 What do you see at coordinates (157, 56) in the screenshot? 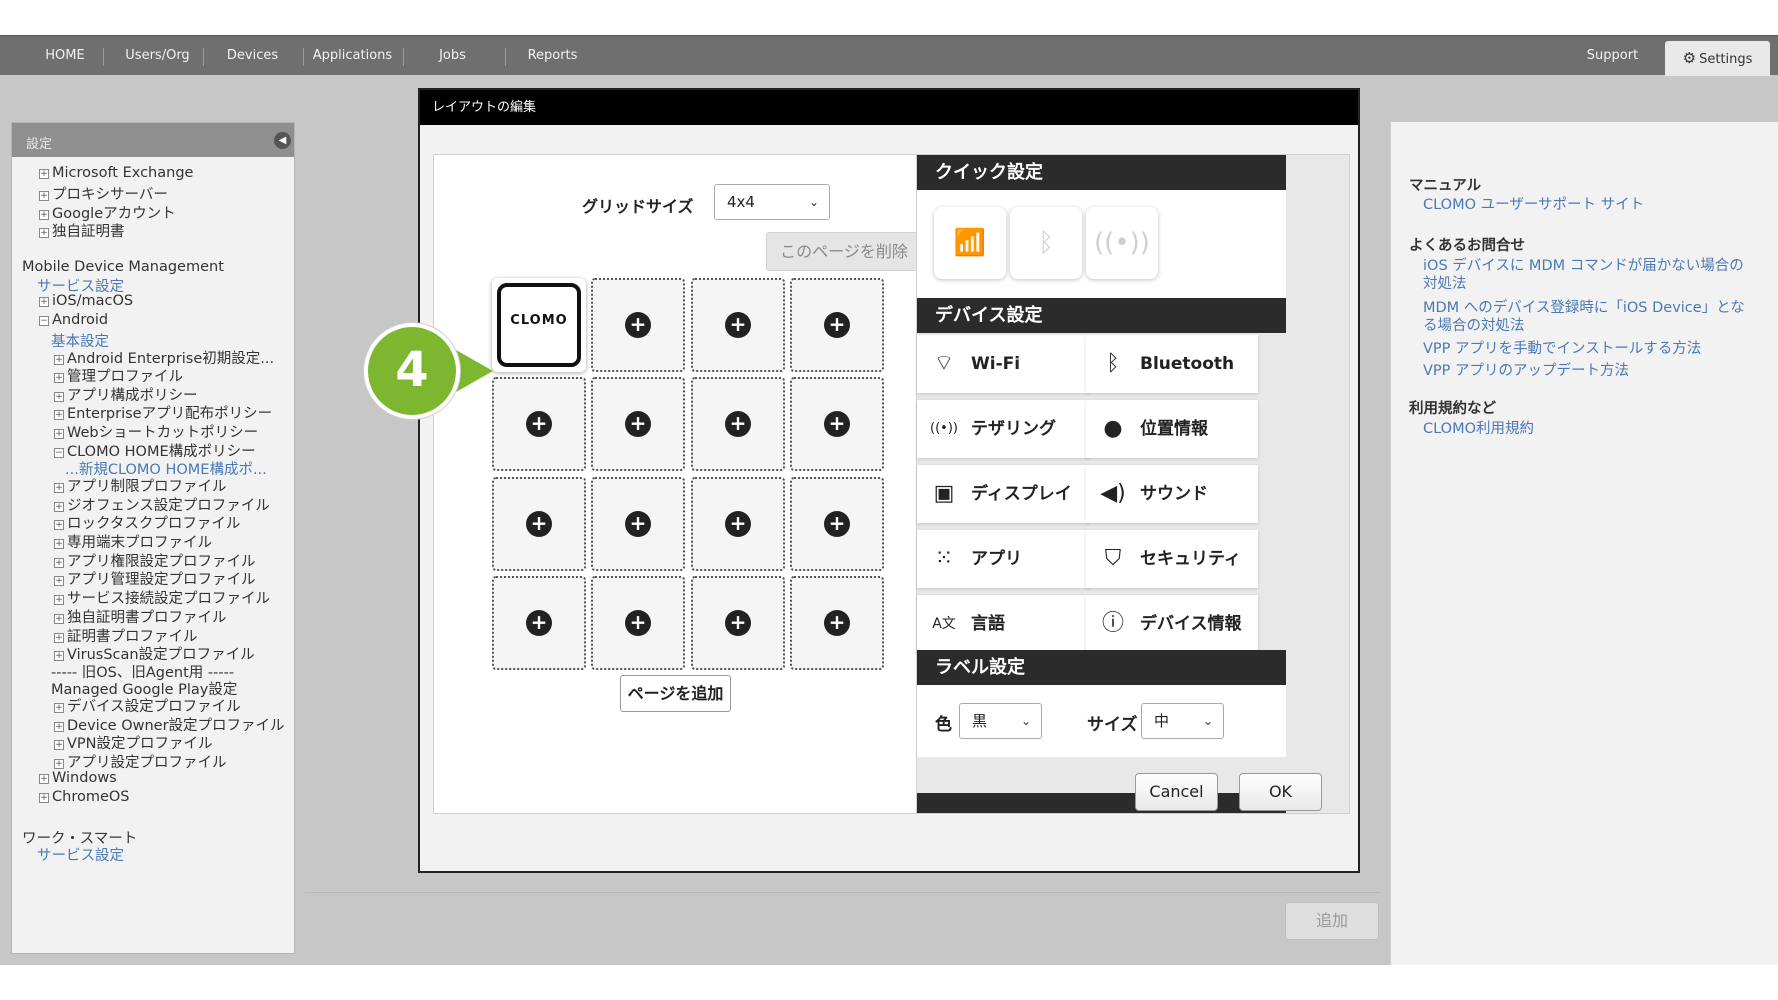
I see `nav-users-org: Users/Org` at bounding box center [157, 56].